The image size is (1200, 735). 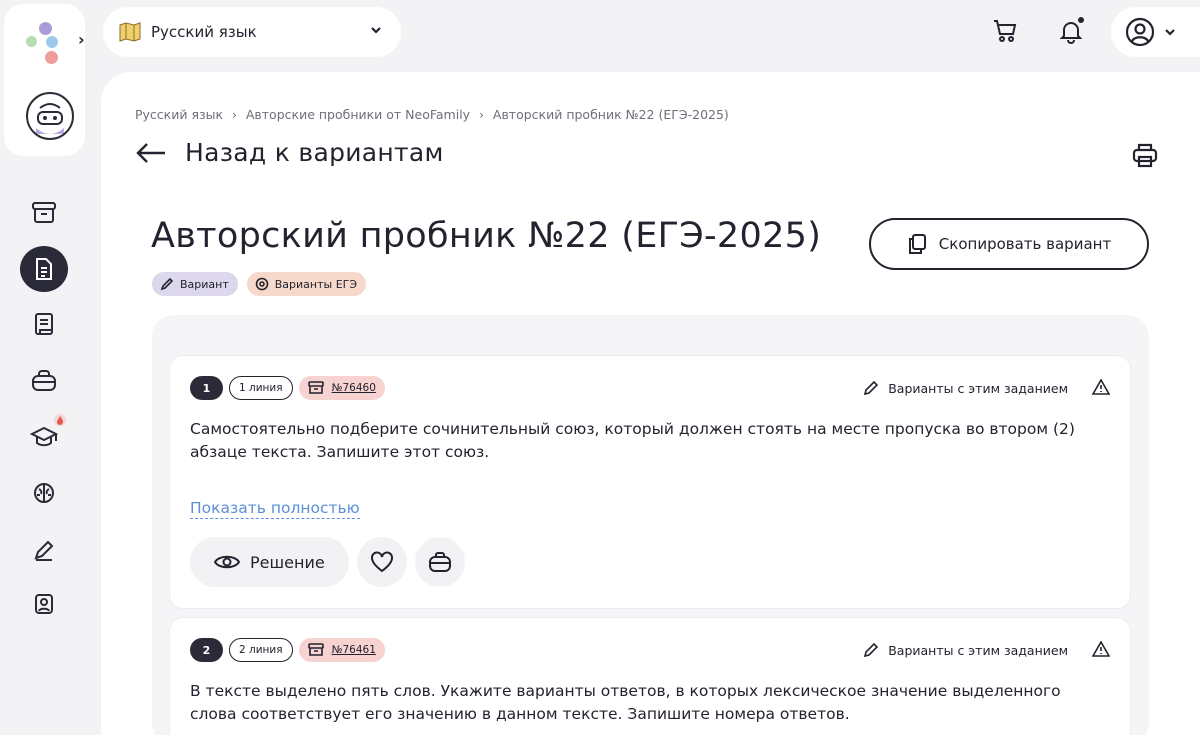 What do you see at coordinates (227, 562) in the screenshot?
I see `eye-icon` at bounding box center [227, 562].